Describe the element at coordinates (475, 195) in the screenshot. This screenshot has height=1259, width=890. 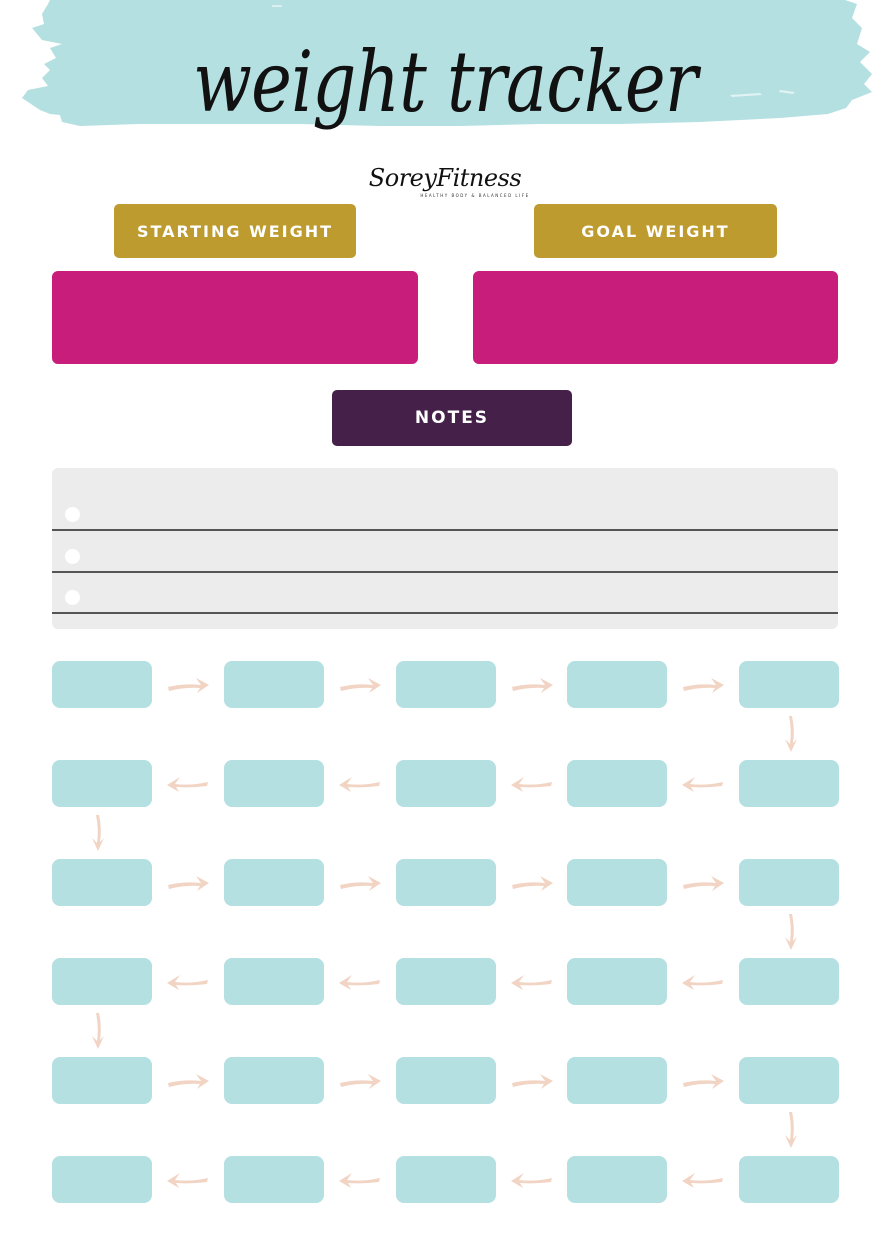
I see `brand-tagline: HEALTHY BODY & BALANCED LIFE` at that location.